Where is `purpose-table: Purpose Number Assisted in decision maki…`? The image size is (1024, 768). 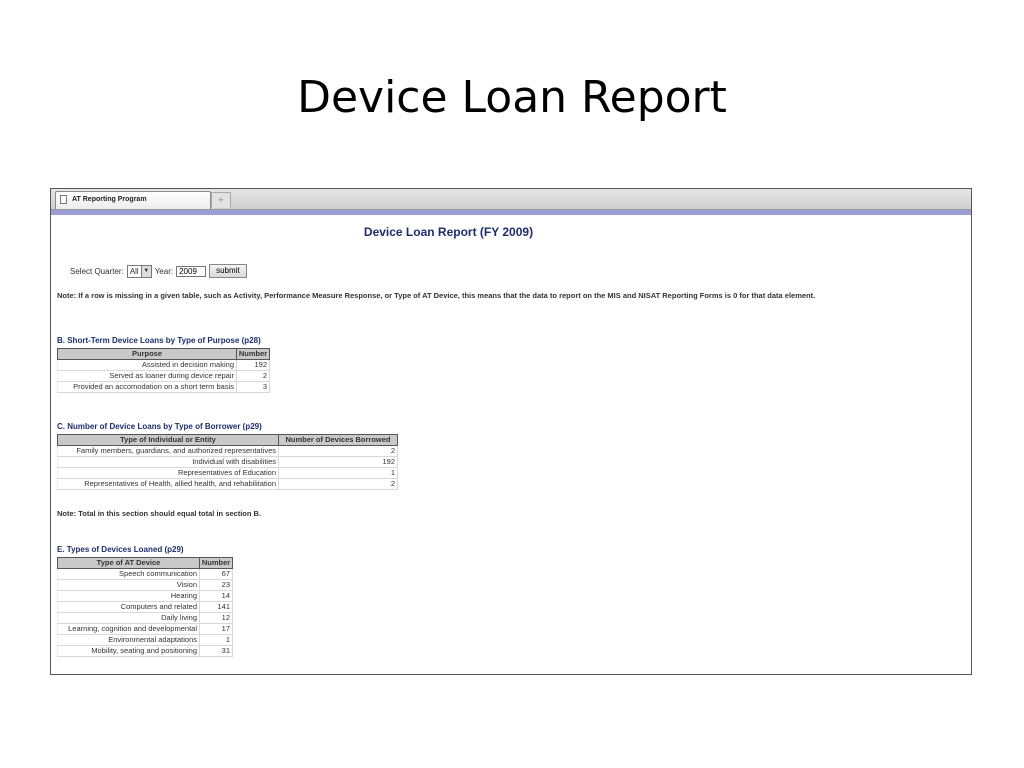
purpose-table: Purpose Number Assisted in decision maki… is located at coordinates (163, 370).